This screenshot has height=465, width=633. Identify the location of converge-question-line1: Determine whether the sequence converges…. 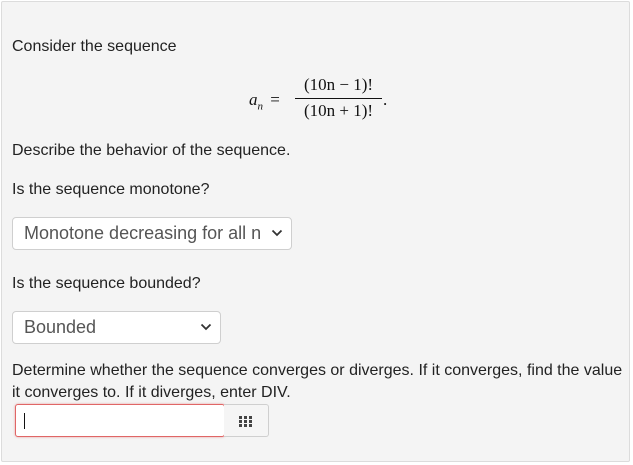
(317, 370).